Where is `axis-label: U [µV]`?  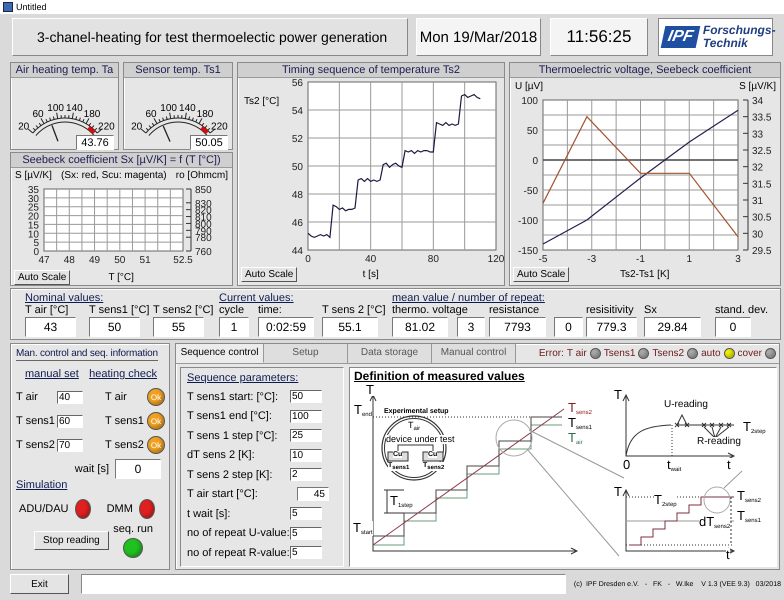 axis-label: U [µV] is located at coordinates (529, 86).